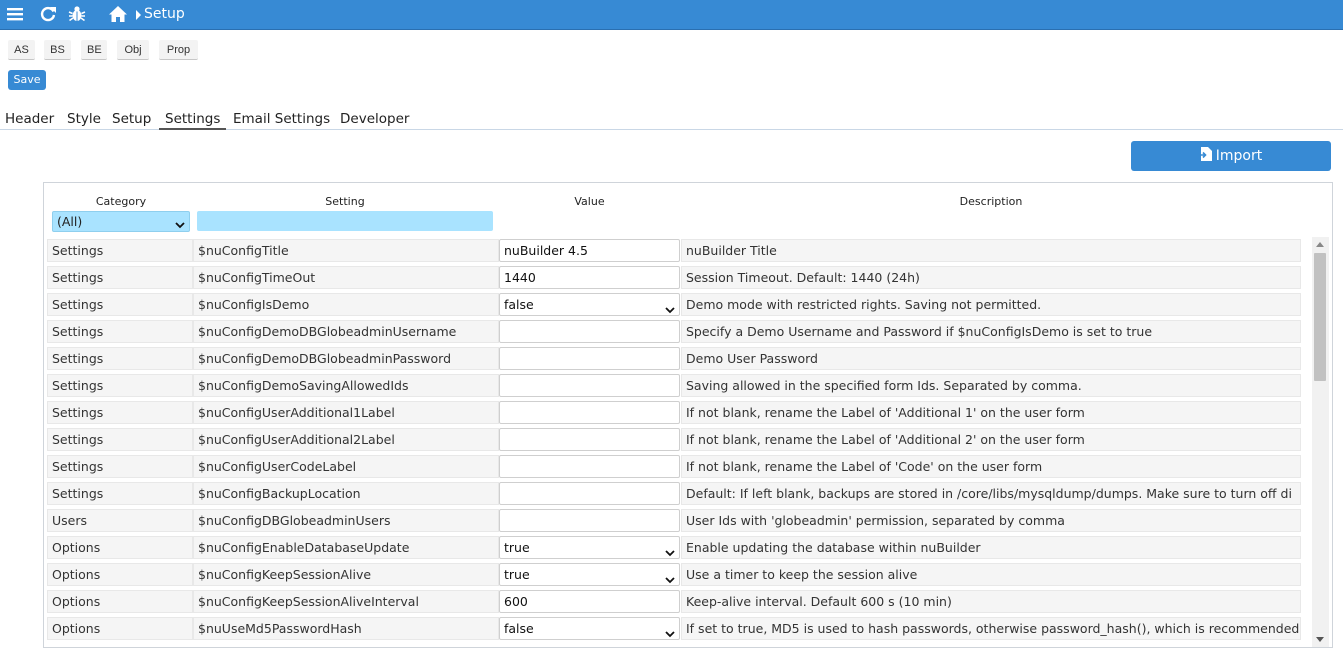  What do you see at coordinates (520, 277) in the screenshot?
I see `value-text: 1440` at bounding box center [520, 277].